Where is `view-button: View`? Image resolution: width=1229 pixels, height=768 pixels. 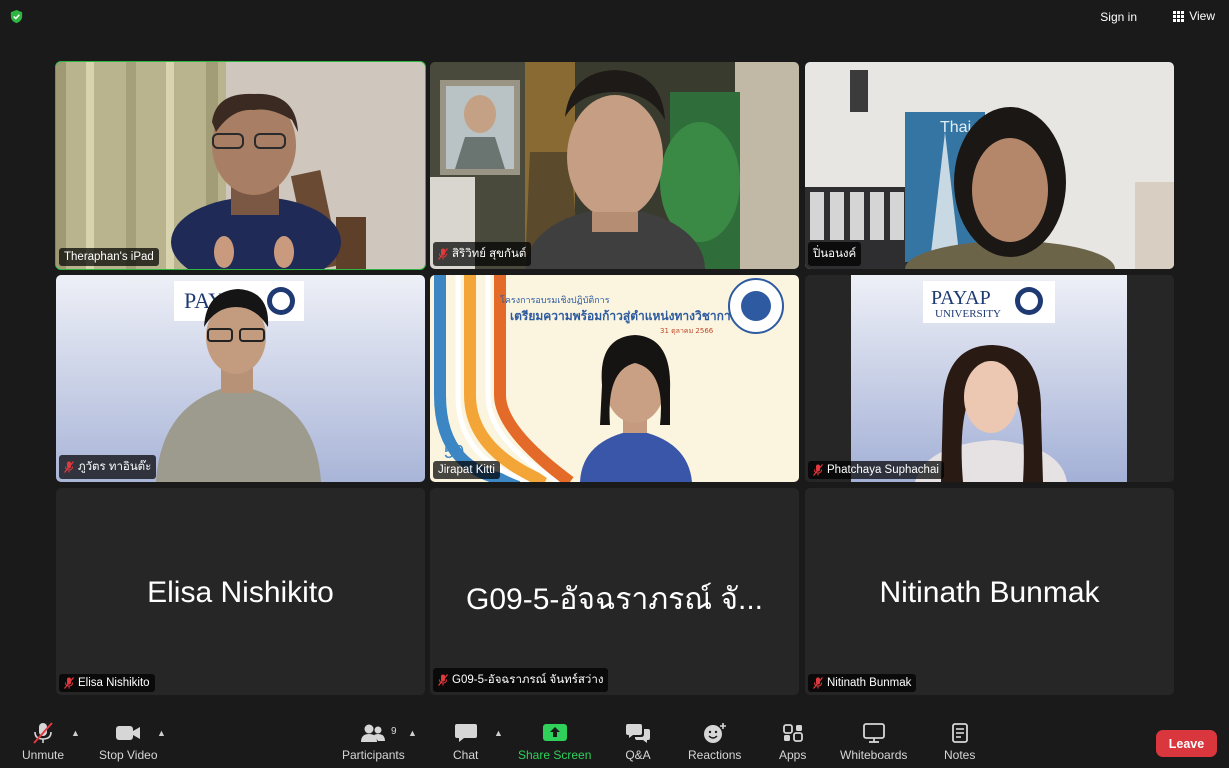
view-button: View is located at coordinates (1194, 16).